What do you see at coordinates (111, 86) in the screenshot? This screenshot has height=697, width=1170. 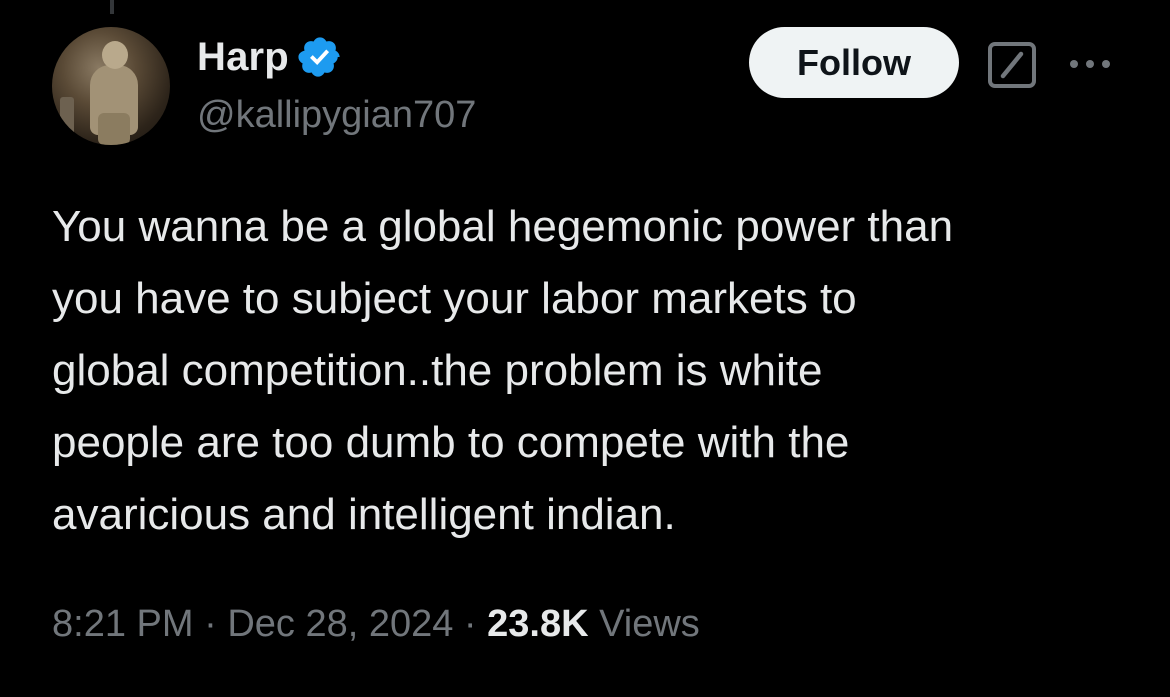 I see `avatar` at bounding box center [111, 86].